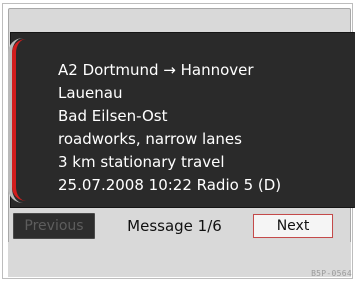 This screenshot has width=355, height=281. Describe the element at coordinates (54, 226) in the screenshot. I see `previous-button: Previous` at that location.